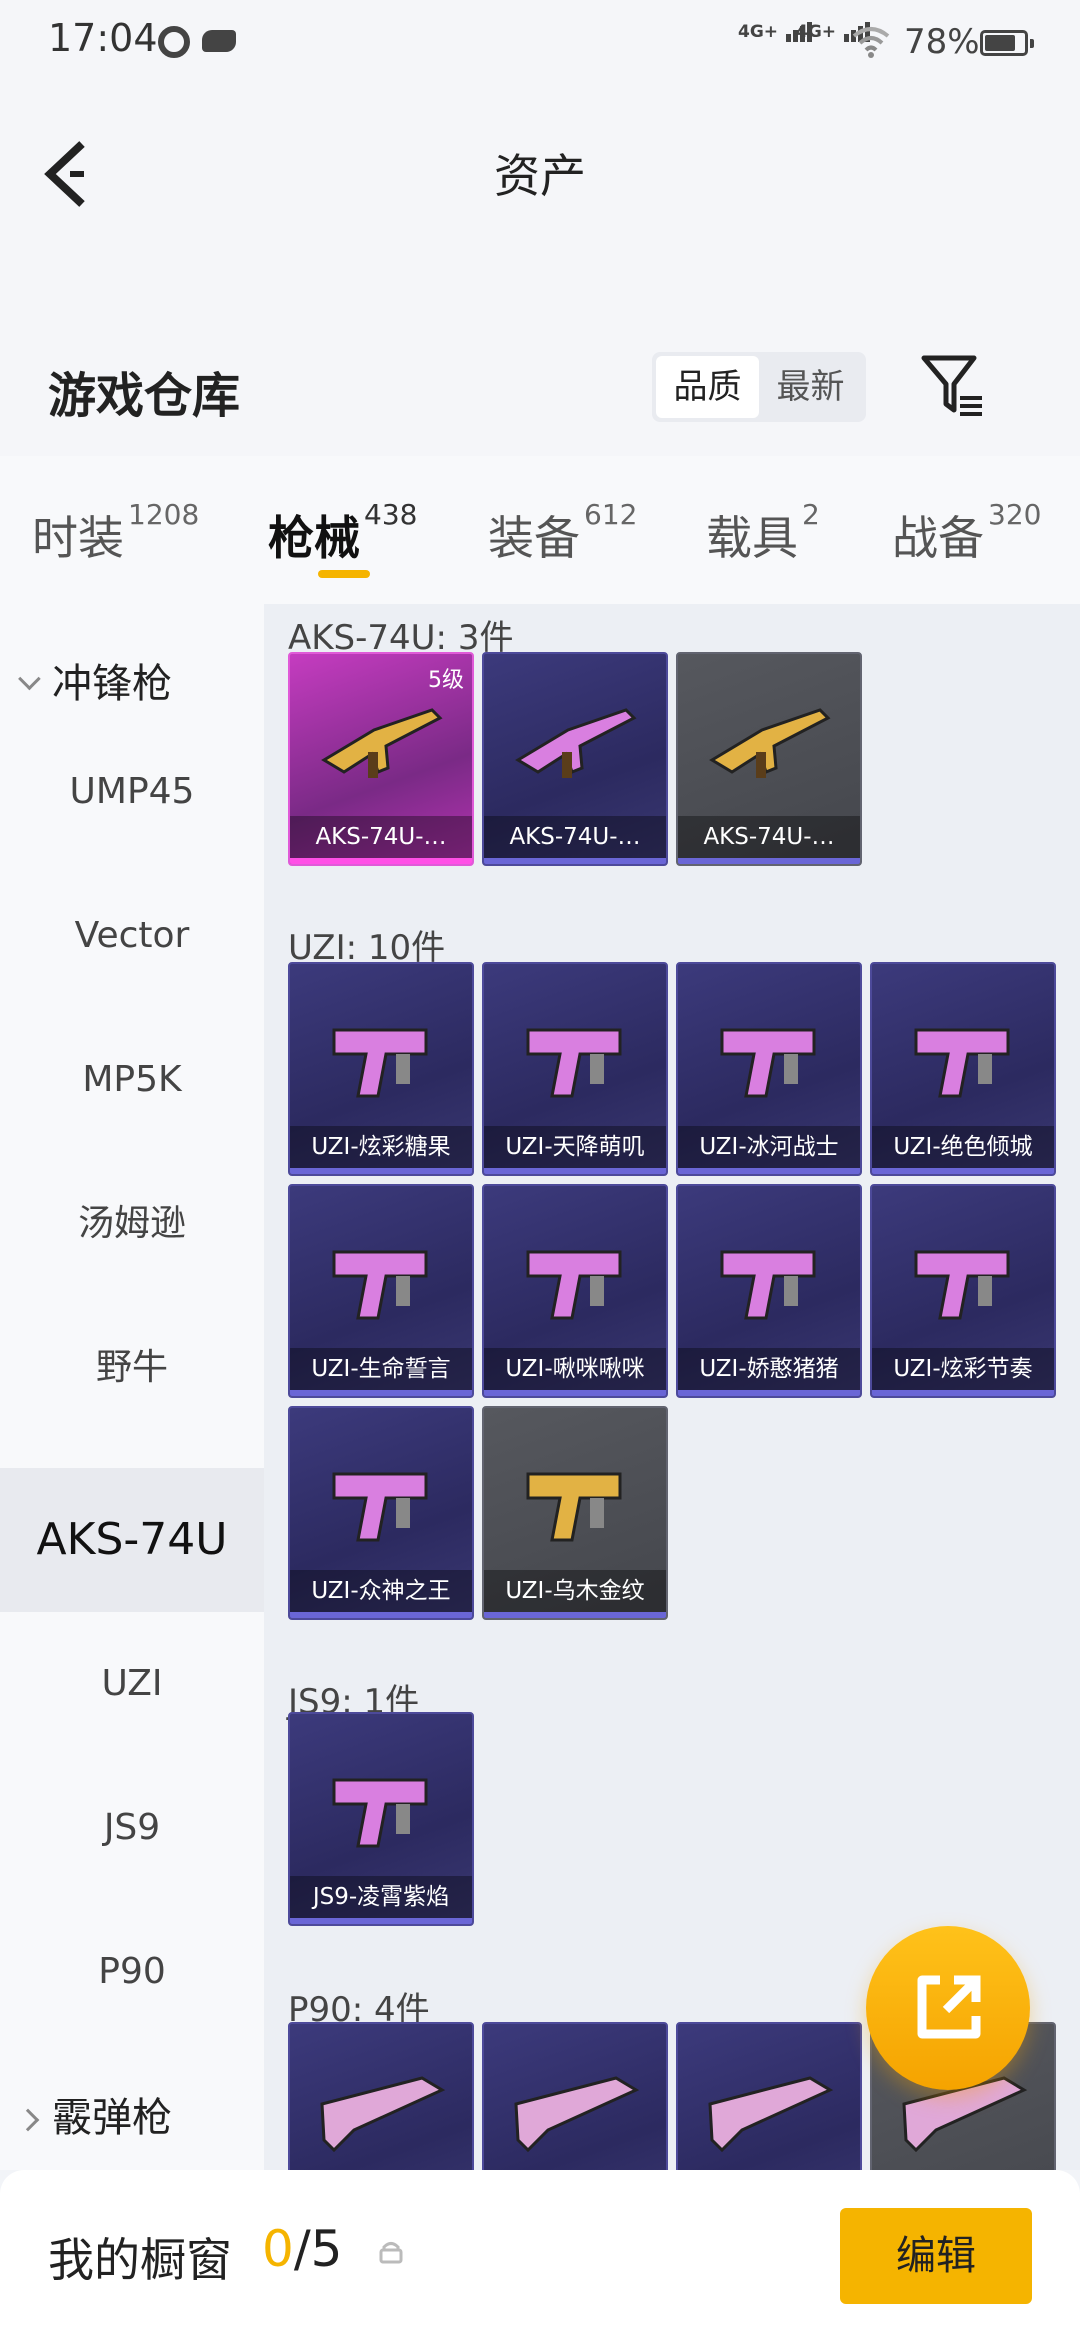  What do you see at coordinates (391, 2253) in the screenshot?
I see `lock-icon` at bounding box center [391, 2253].